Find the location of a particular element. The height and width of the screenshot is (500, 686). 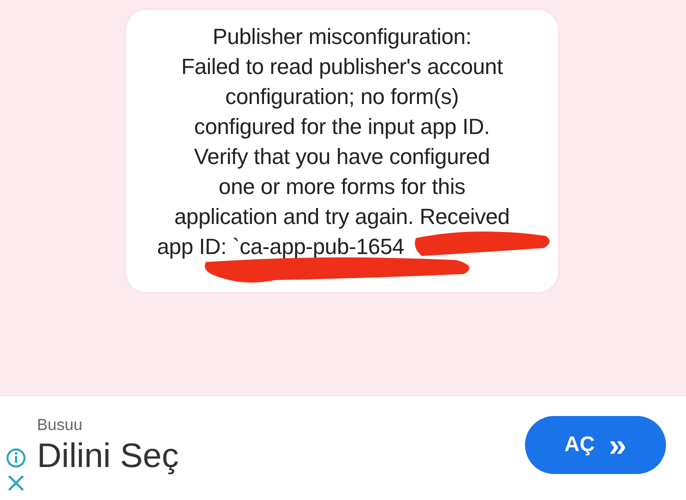

advertiser-name: Busuu is located at coordinates (60, 425).